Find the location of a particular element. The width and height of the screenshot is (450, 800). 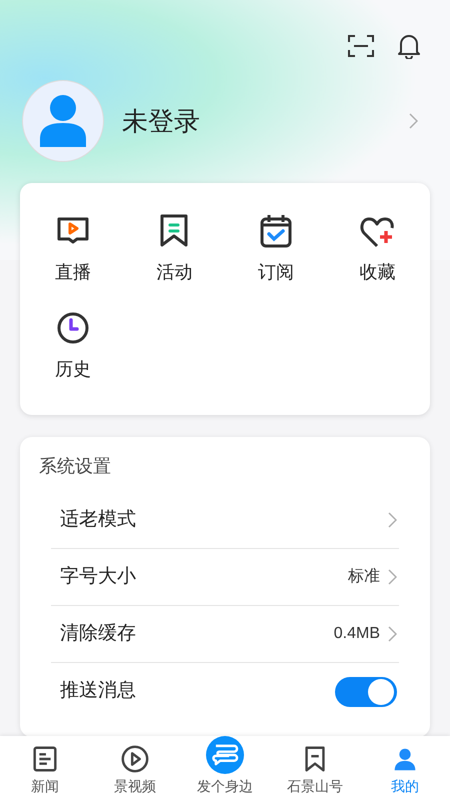

shortcut-button: 历史 is located at coordinates (73, 346).